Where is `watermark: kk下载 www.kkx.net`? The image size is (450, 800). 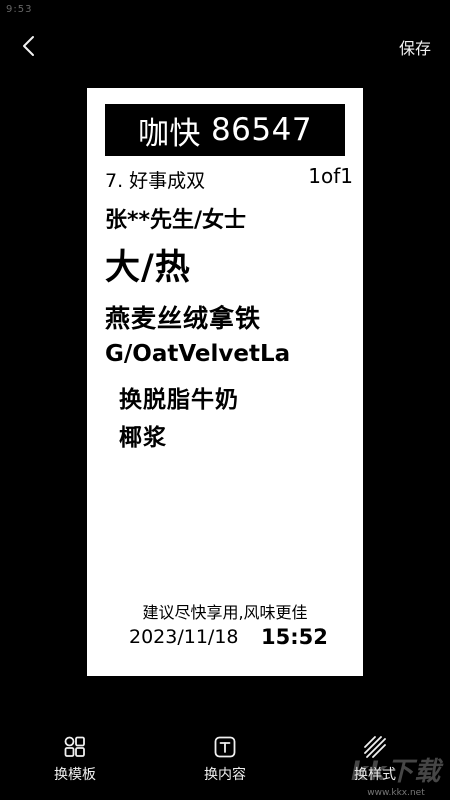
watermark: kk下载 www.kkx.net is located at coordinates (396, 774).